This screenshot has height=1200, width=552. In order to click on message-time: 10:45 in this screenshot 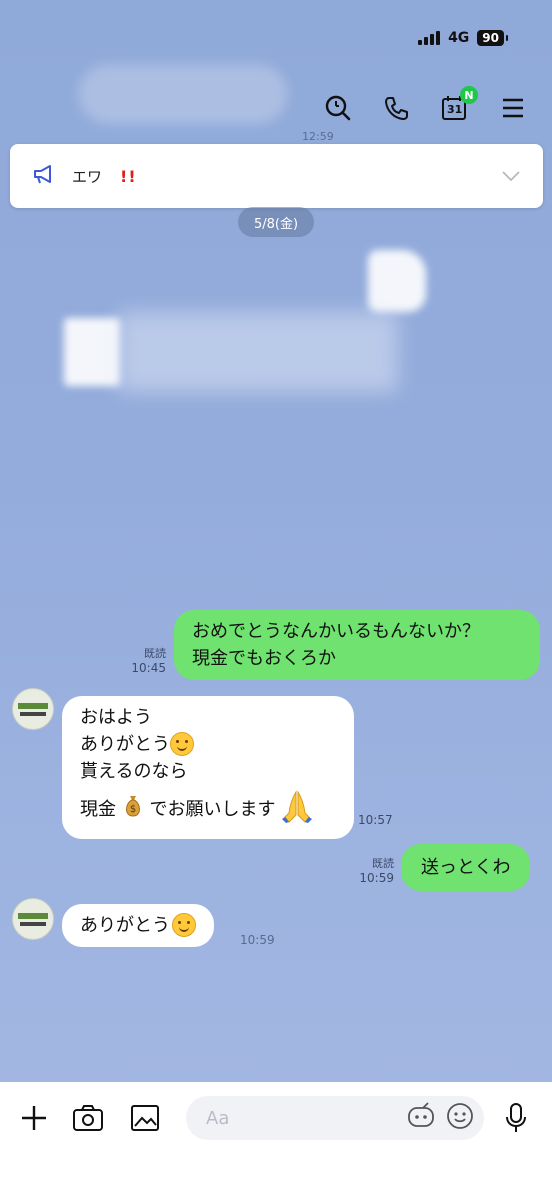, I will do `click(148, 668)`.